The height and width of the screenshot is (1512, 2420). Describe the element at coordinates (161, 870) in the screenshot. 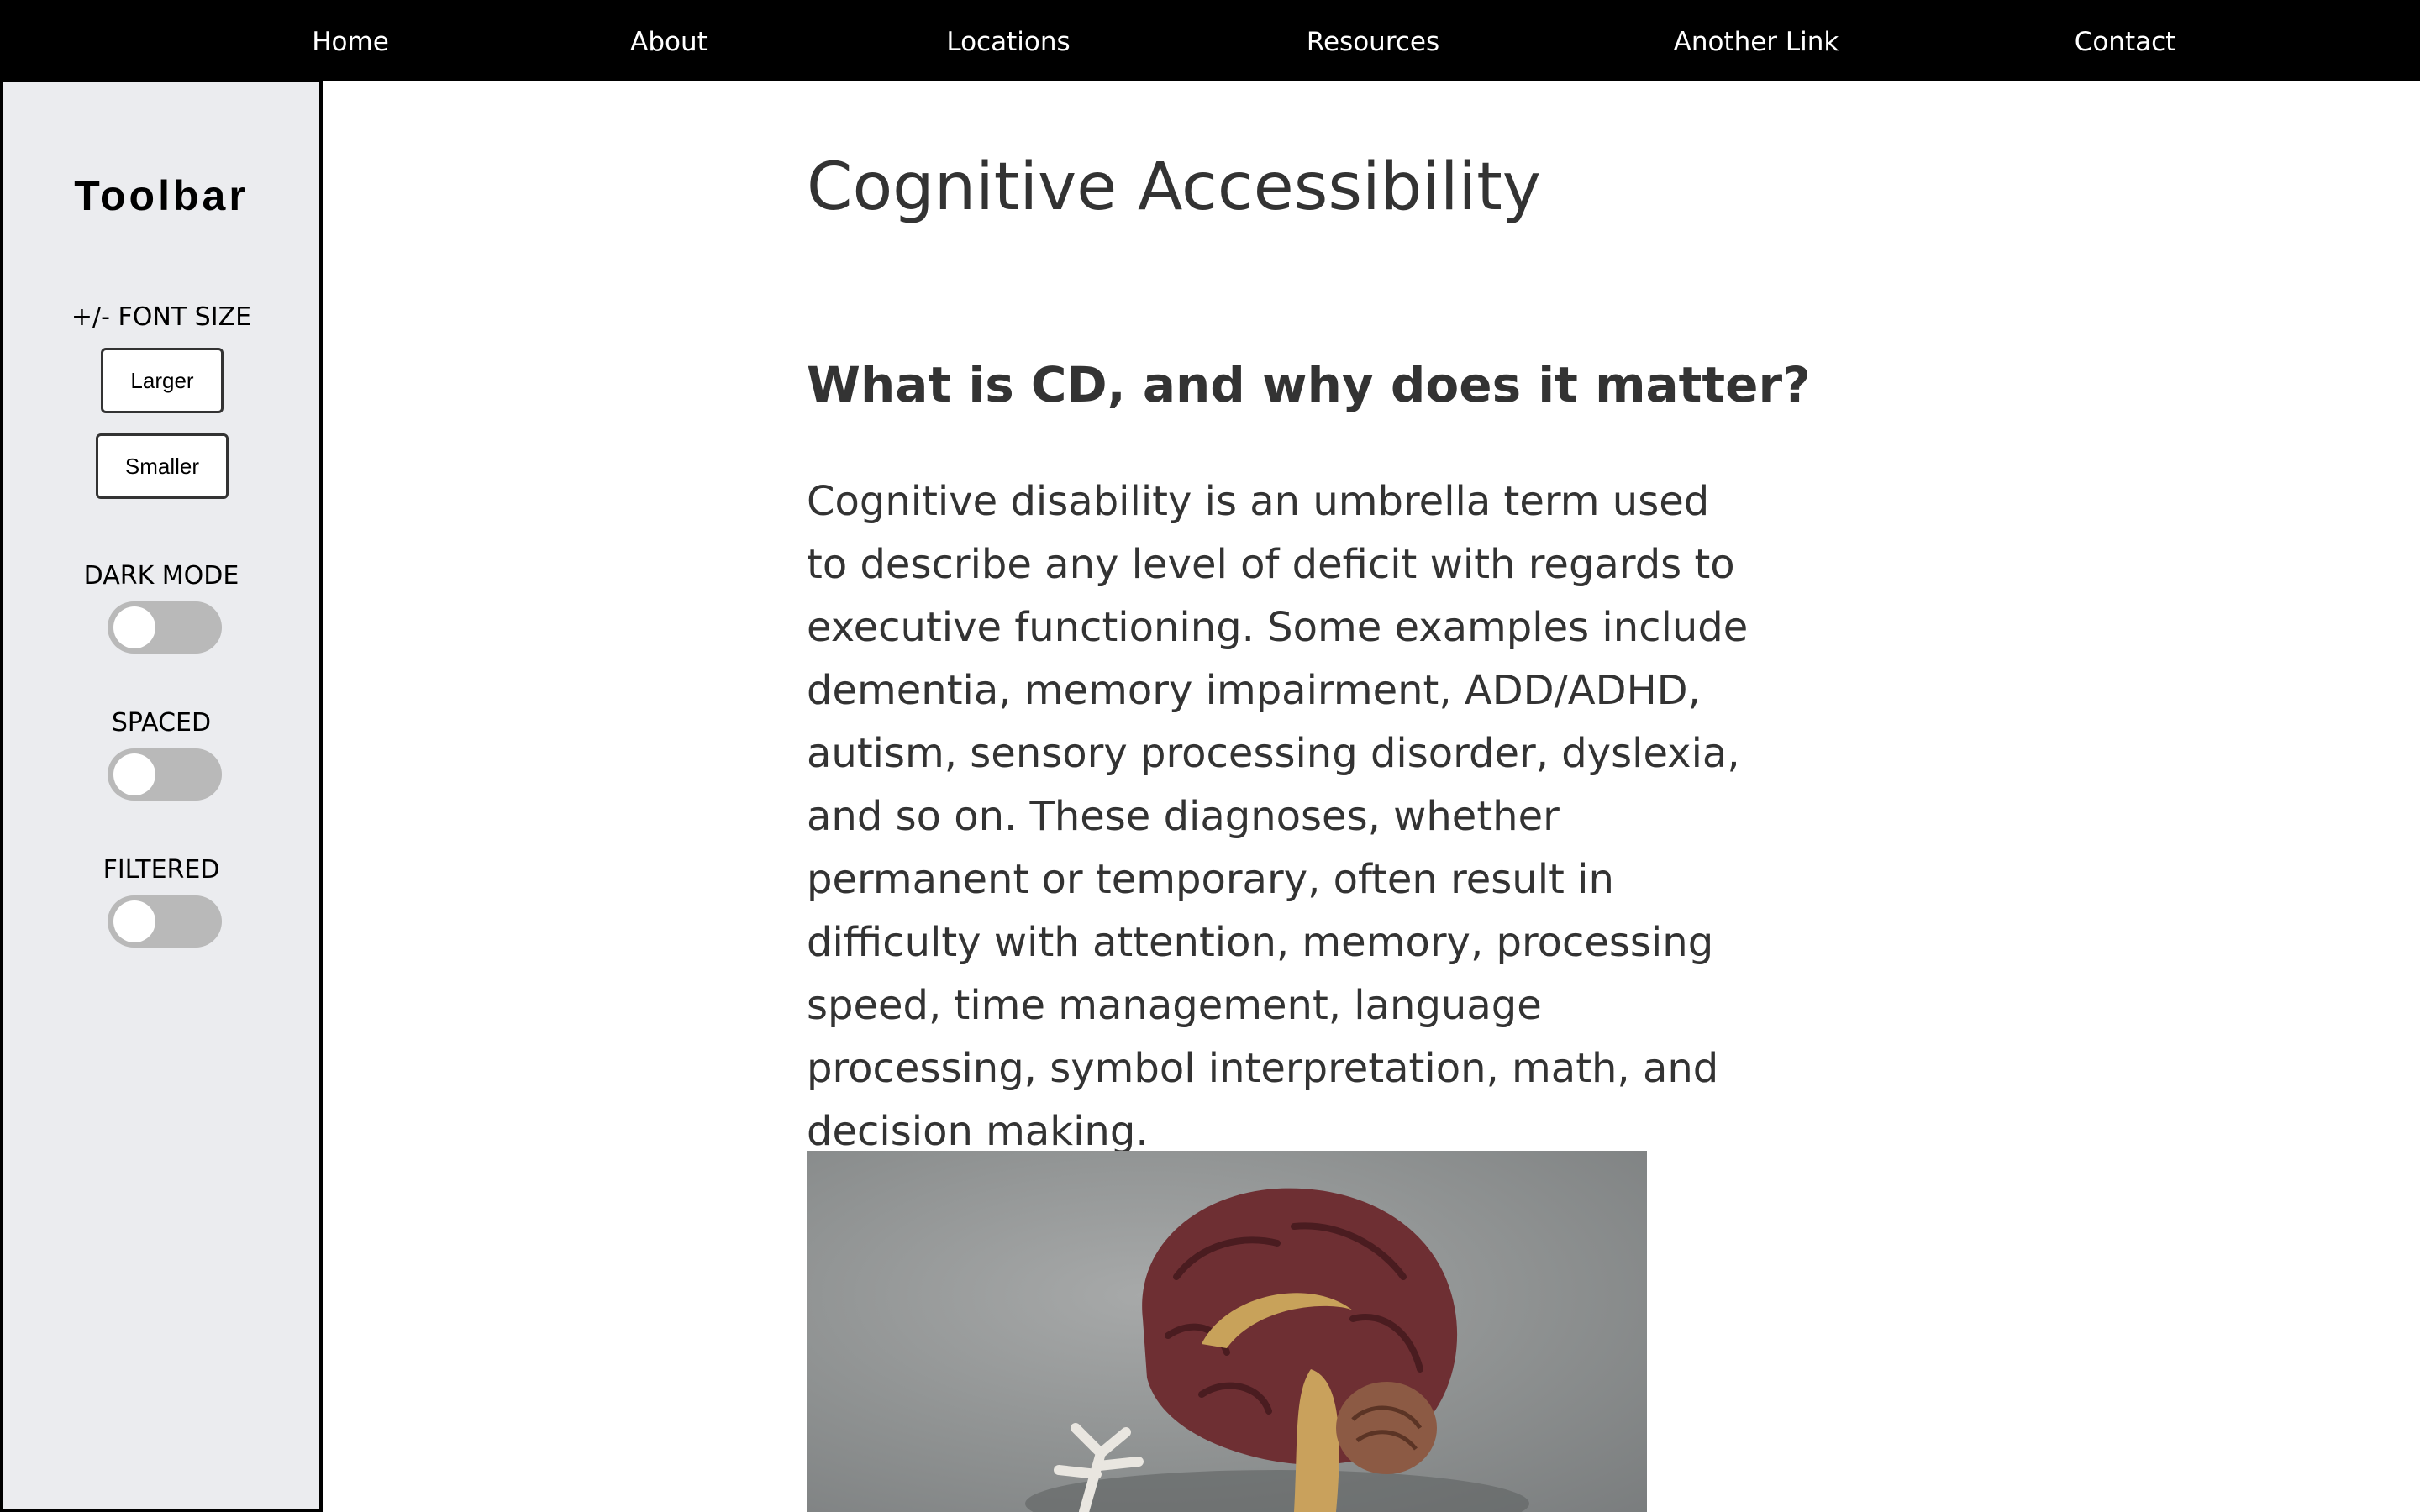

I see `filtered-label: FILTERED` at that location.